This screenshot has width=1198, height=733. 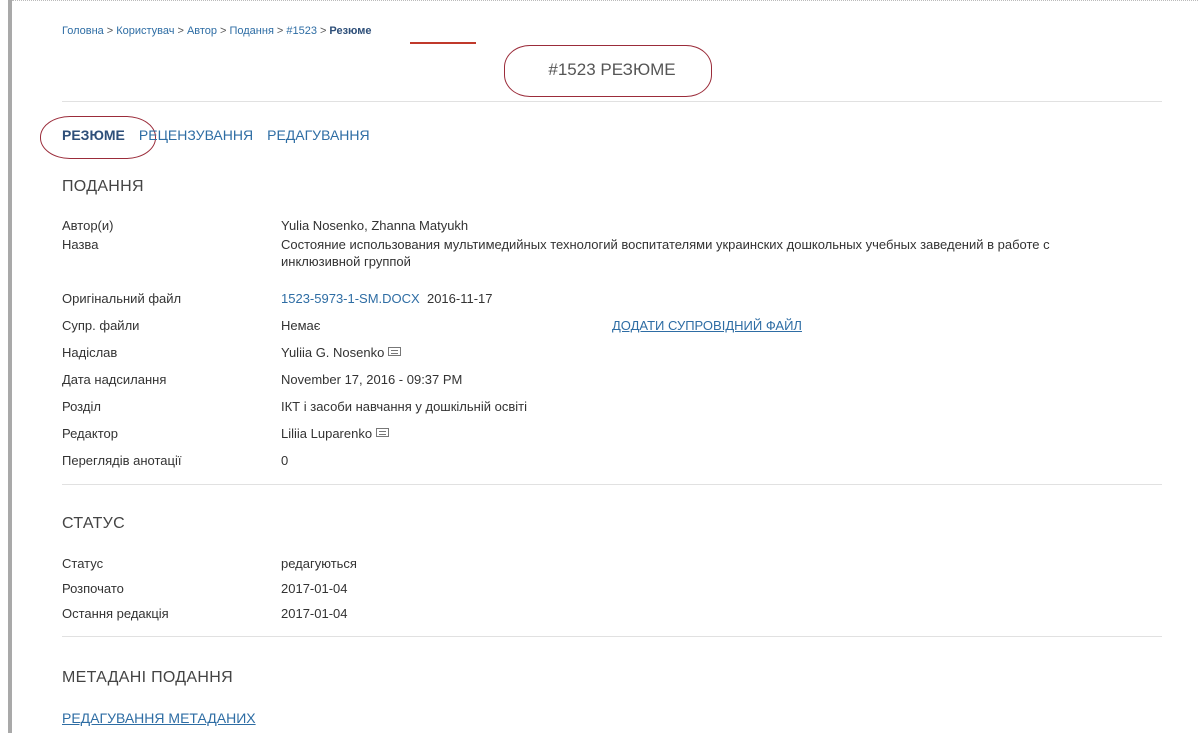 What do you see at coordinates (196, 135) in the screenshot?
I see `tab-review: РЕЦЕНЗУВАННЯ` at bounding box center [196, 135].